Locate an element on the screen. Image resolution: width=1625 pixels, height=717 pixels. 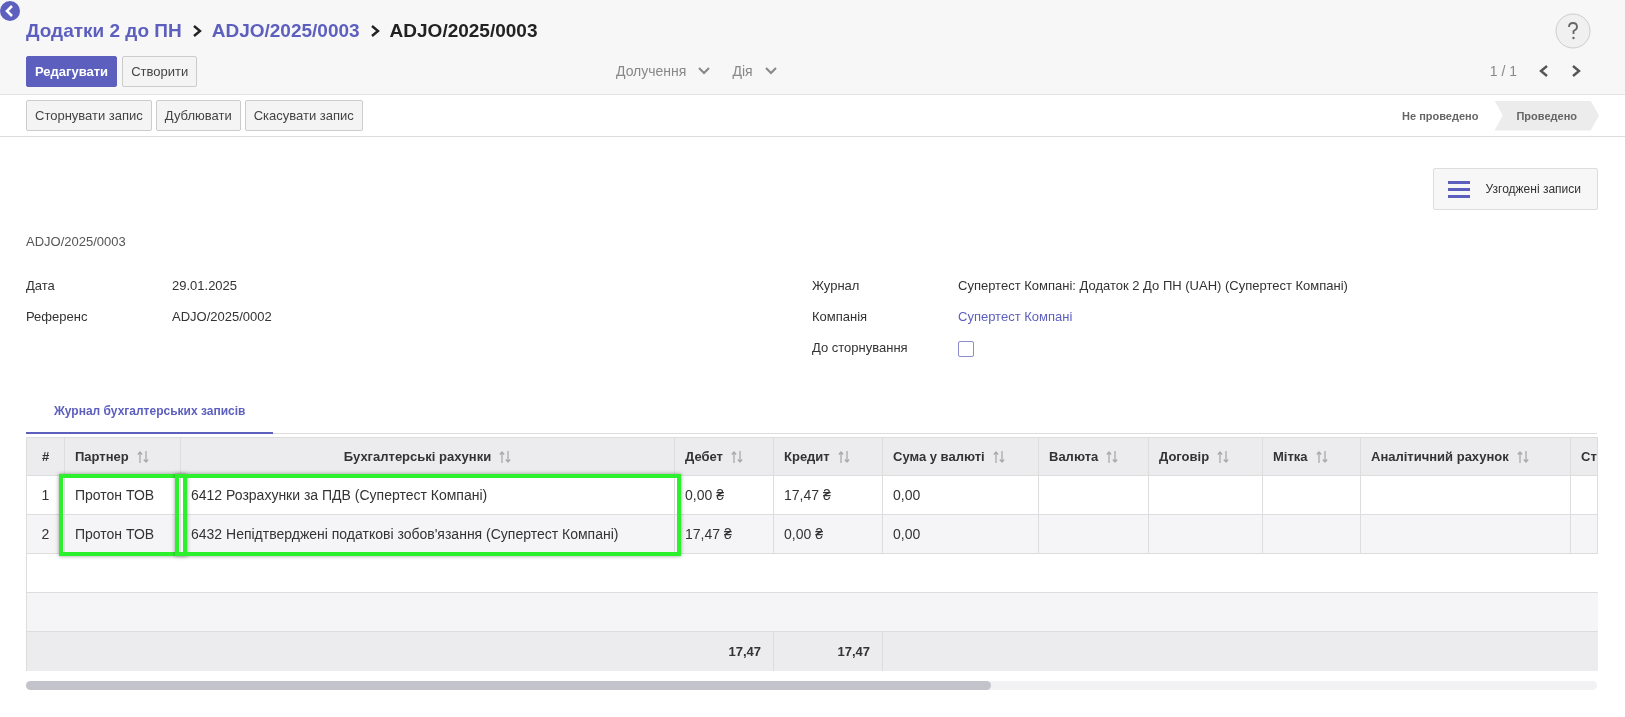
column-header: Мітка is located at coordinates (1312, 456).